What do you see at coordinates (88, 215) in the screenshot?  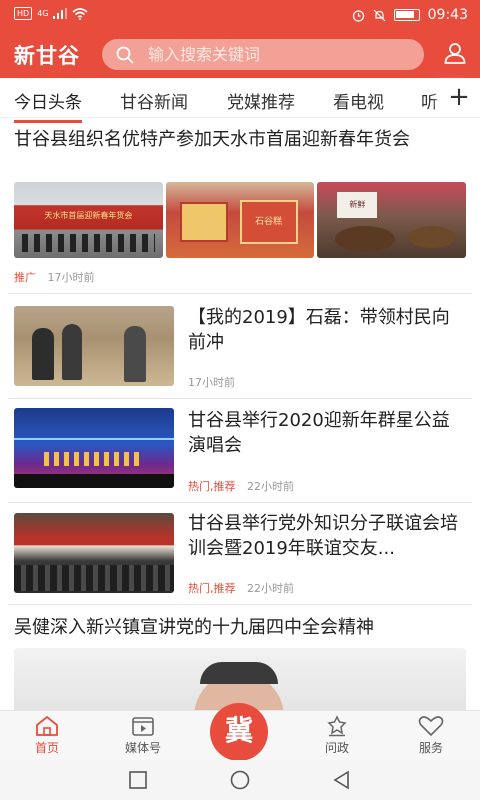 I see `expo-banner-text: 天水市首届迎新春年货会` at bounding box center [88, 215].